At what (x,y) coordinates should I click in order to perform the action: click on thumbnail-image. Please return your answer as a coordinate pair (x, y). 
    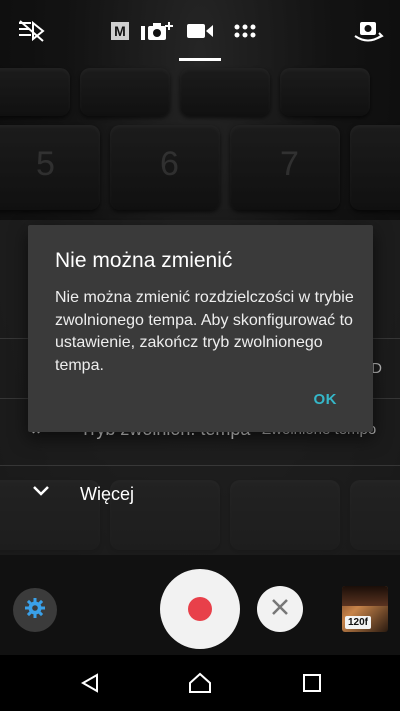
    Looking at the image, I should click on (365, 596).